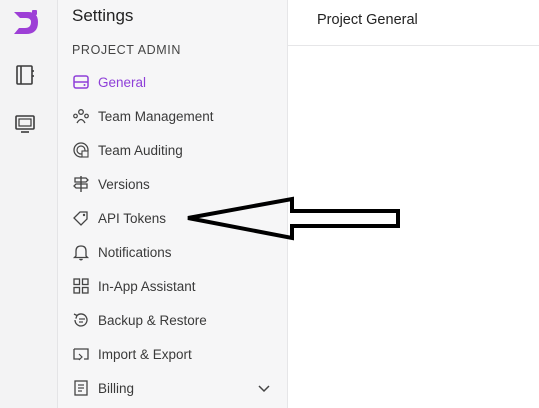 The width and height of the screenshot is (539, 408). Describe the element at coordinates (25, 124) in the screenshot. I see `monitor-icon` at that location.